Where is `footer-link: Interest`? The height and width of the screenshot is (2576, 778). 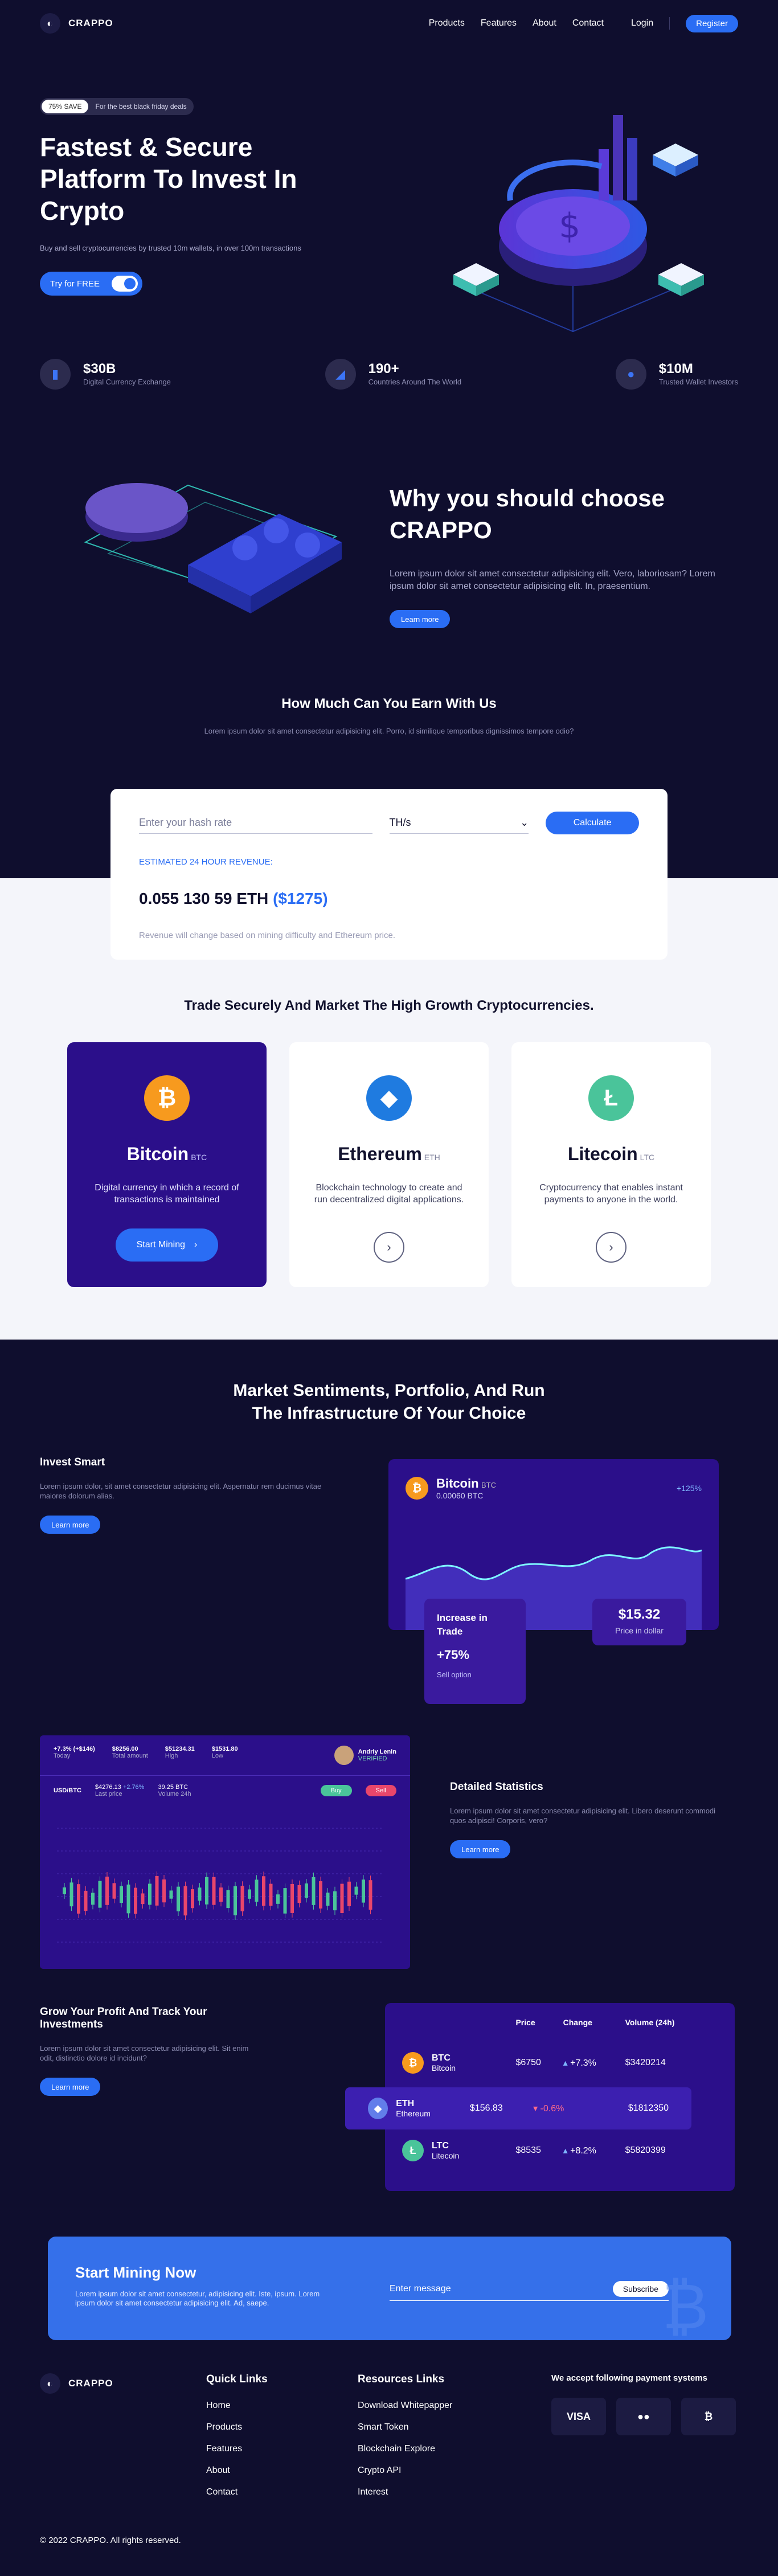
footer-link: Interest is located at coordinates (405, 2492).